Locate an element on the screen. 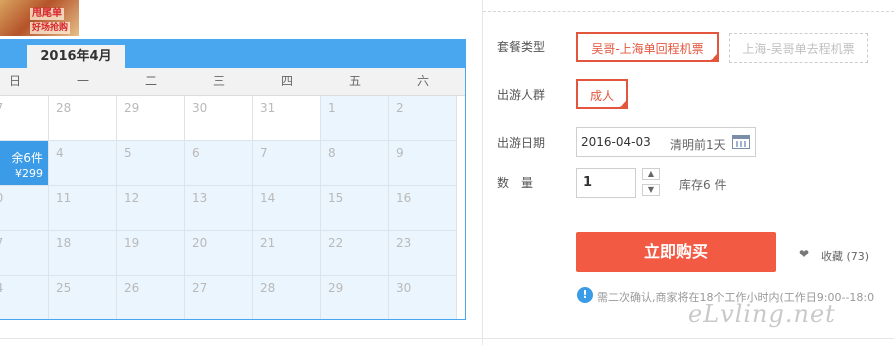  chevron-down-icon: ▼ is located at coordinates (651, 189).